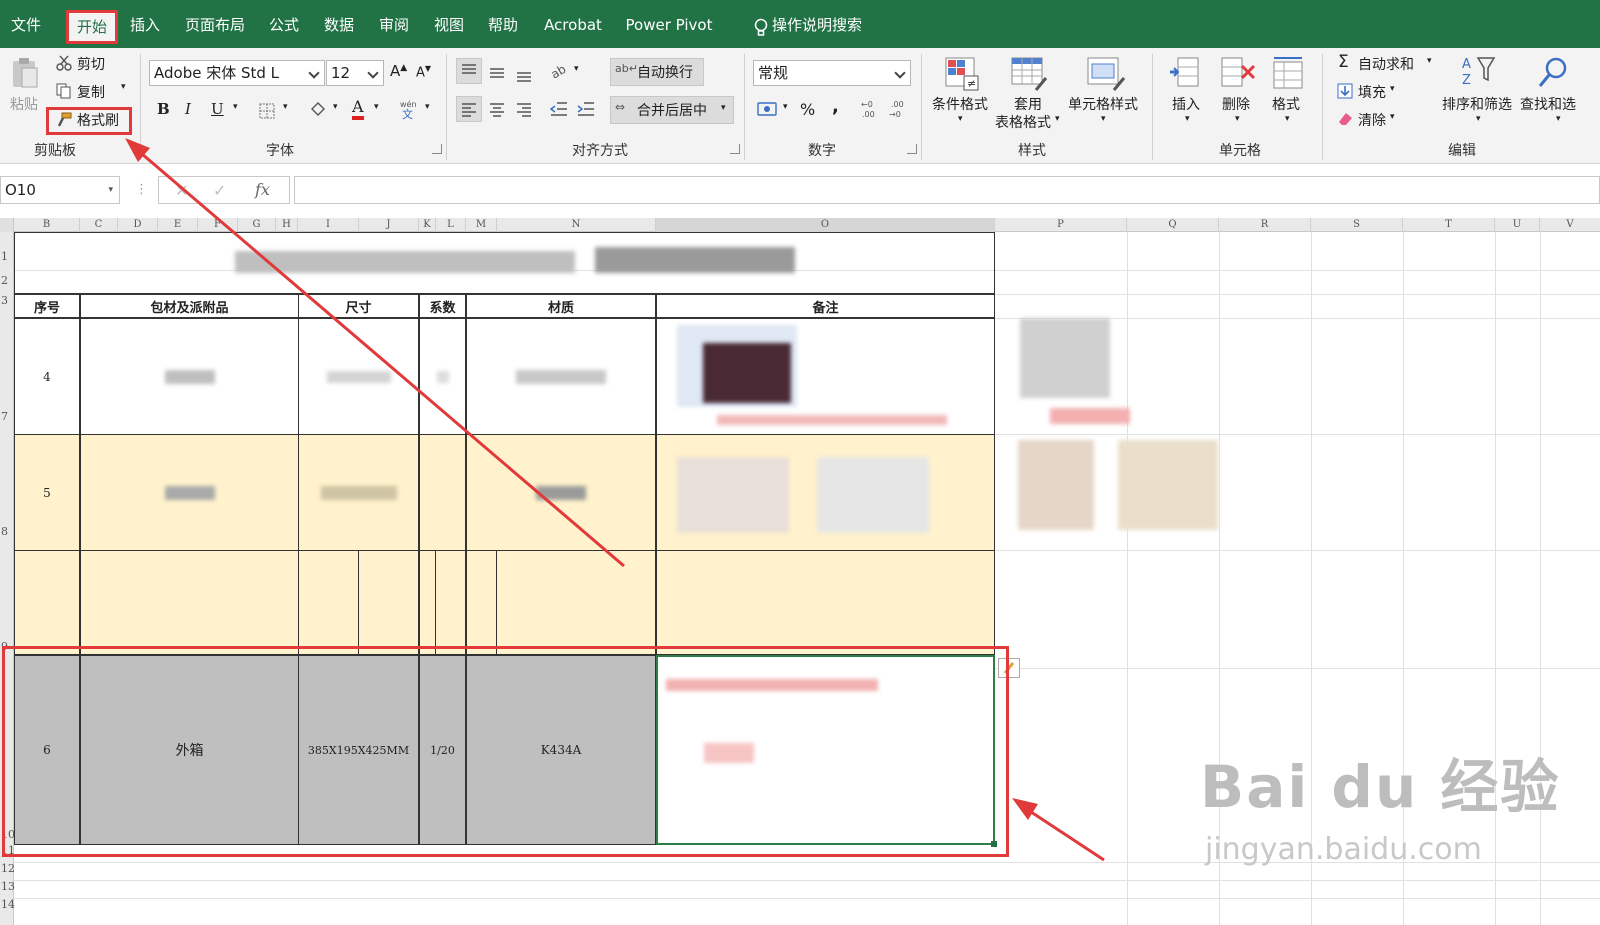 This screenshot has width=1600, height=925. I want to click on accounting-dropdown-icon: ▾, so click(785, 107).